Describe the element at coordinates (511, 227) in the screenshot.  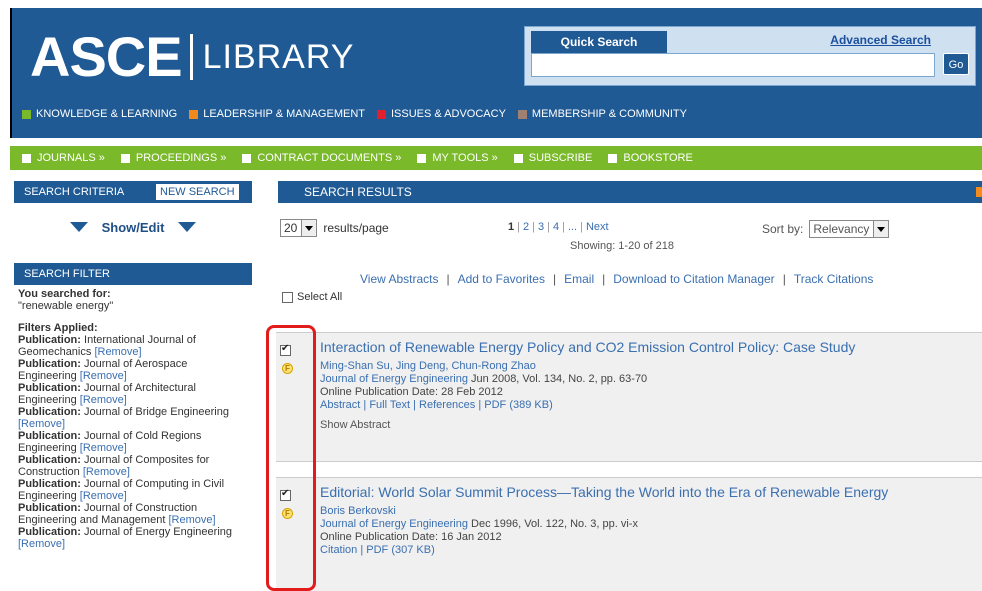
I see `page-link: 1` at that location.